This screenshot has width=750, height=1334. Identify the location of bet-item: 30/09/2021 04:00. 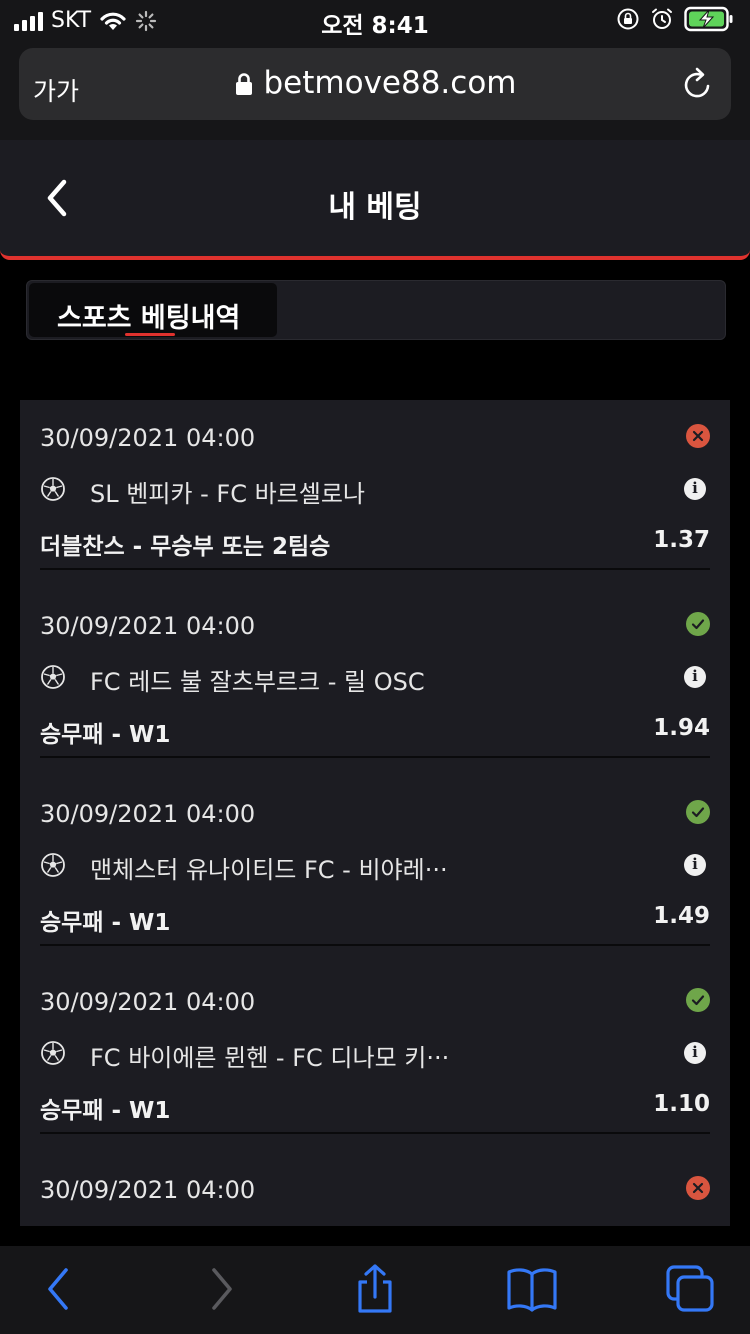
(375, 1189).